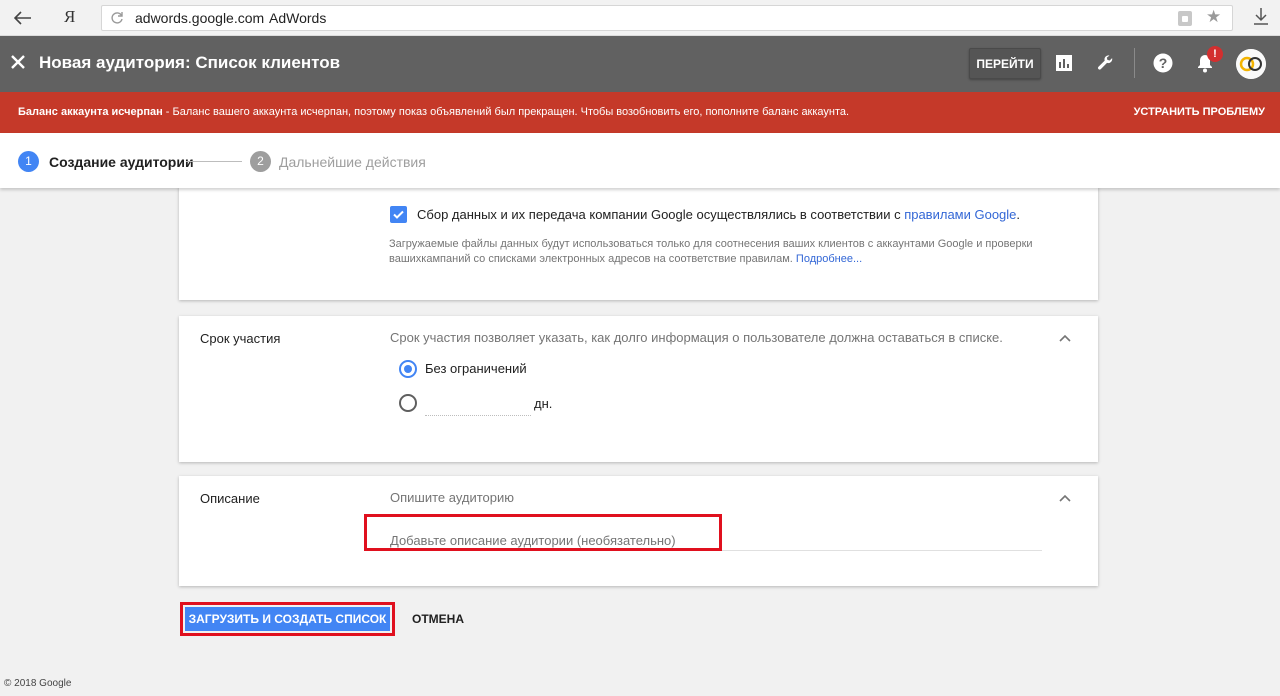 This screenshot has height=696, width=1280. What do you see at coordinates (452, 497) in the screenshot?
I see `description-hint: Опишите аудиторию` at bounding box center [452, 497].